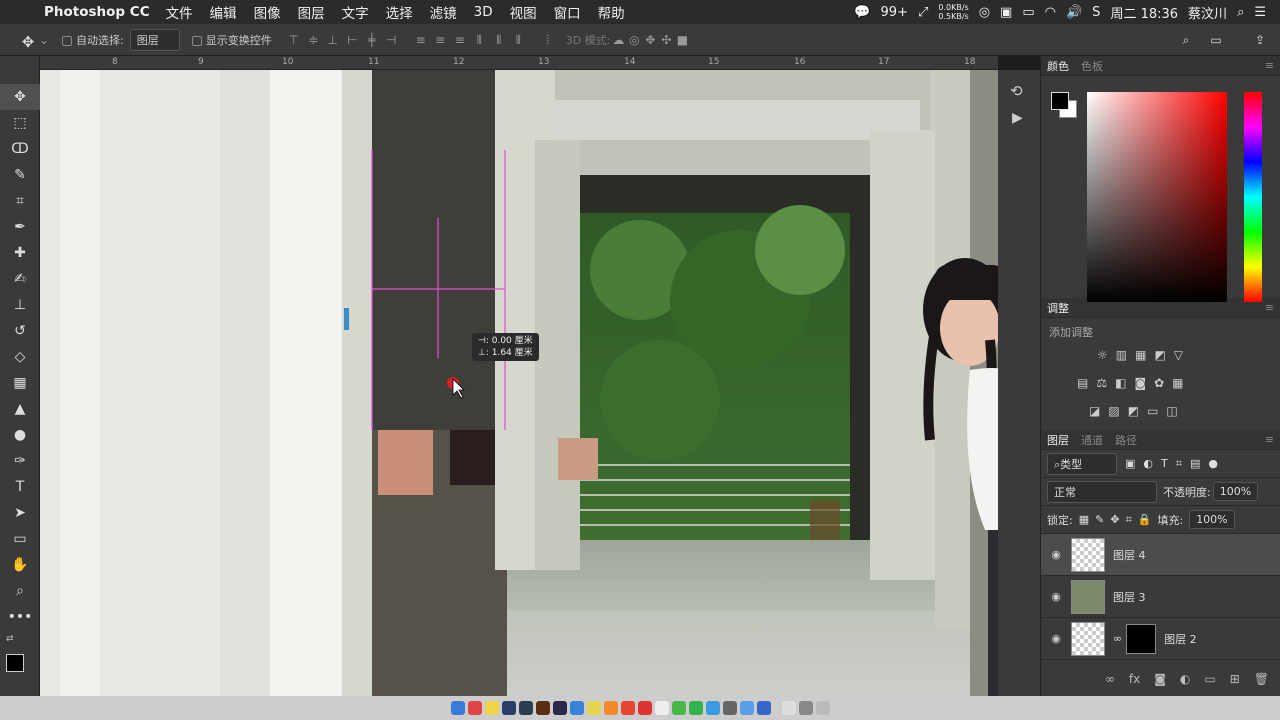  I want to click on color-field, so click(1157, 197).